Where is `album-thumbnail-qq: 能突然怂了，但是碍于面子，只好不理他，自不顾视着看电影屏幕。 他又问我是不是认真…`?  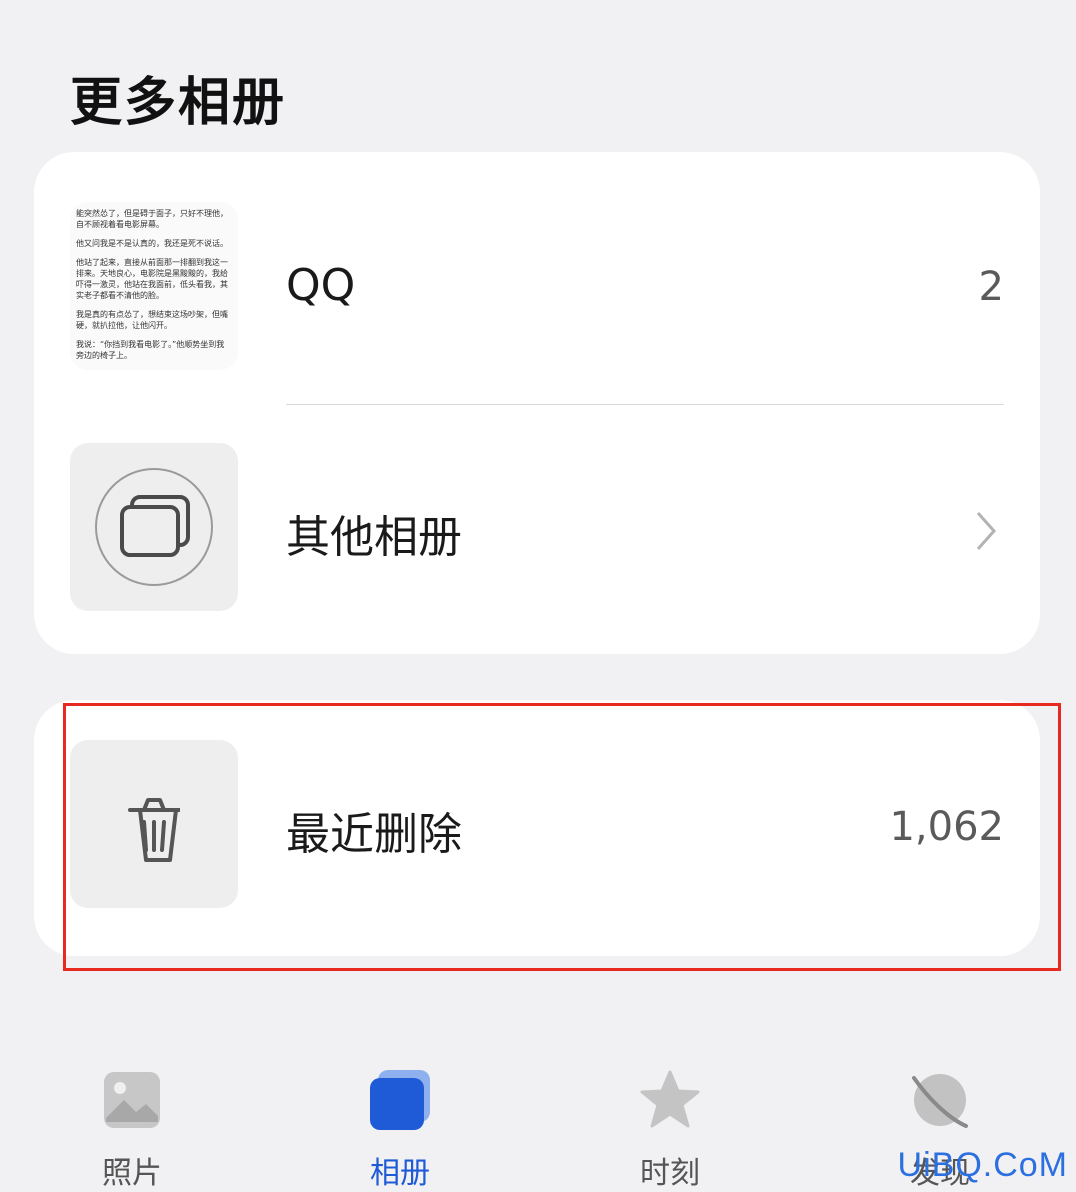 album-thumbnail-qq: 能突然怂了，但是碍于面子，只好不理他，自不顾视着看电影屏幕。 他又问我是不是认真… is located at coordinates (154, 286).